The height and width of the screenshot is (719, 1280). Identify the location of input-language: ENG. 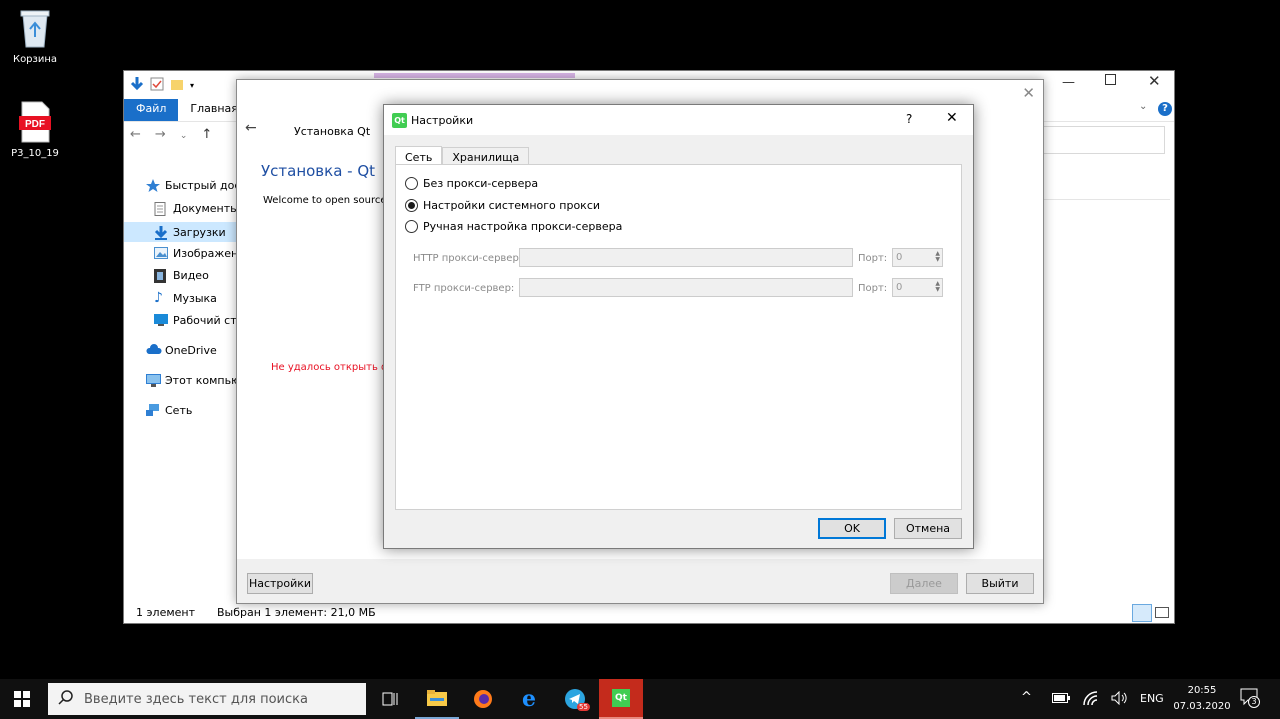
(1152, 698).